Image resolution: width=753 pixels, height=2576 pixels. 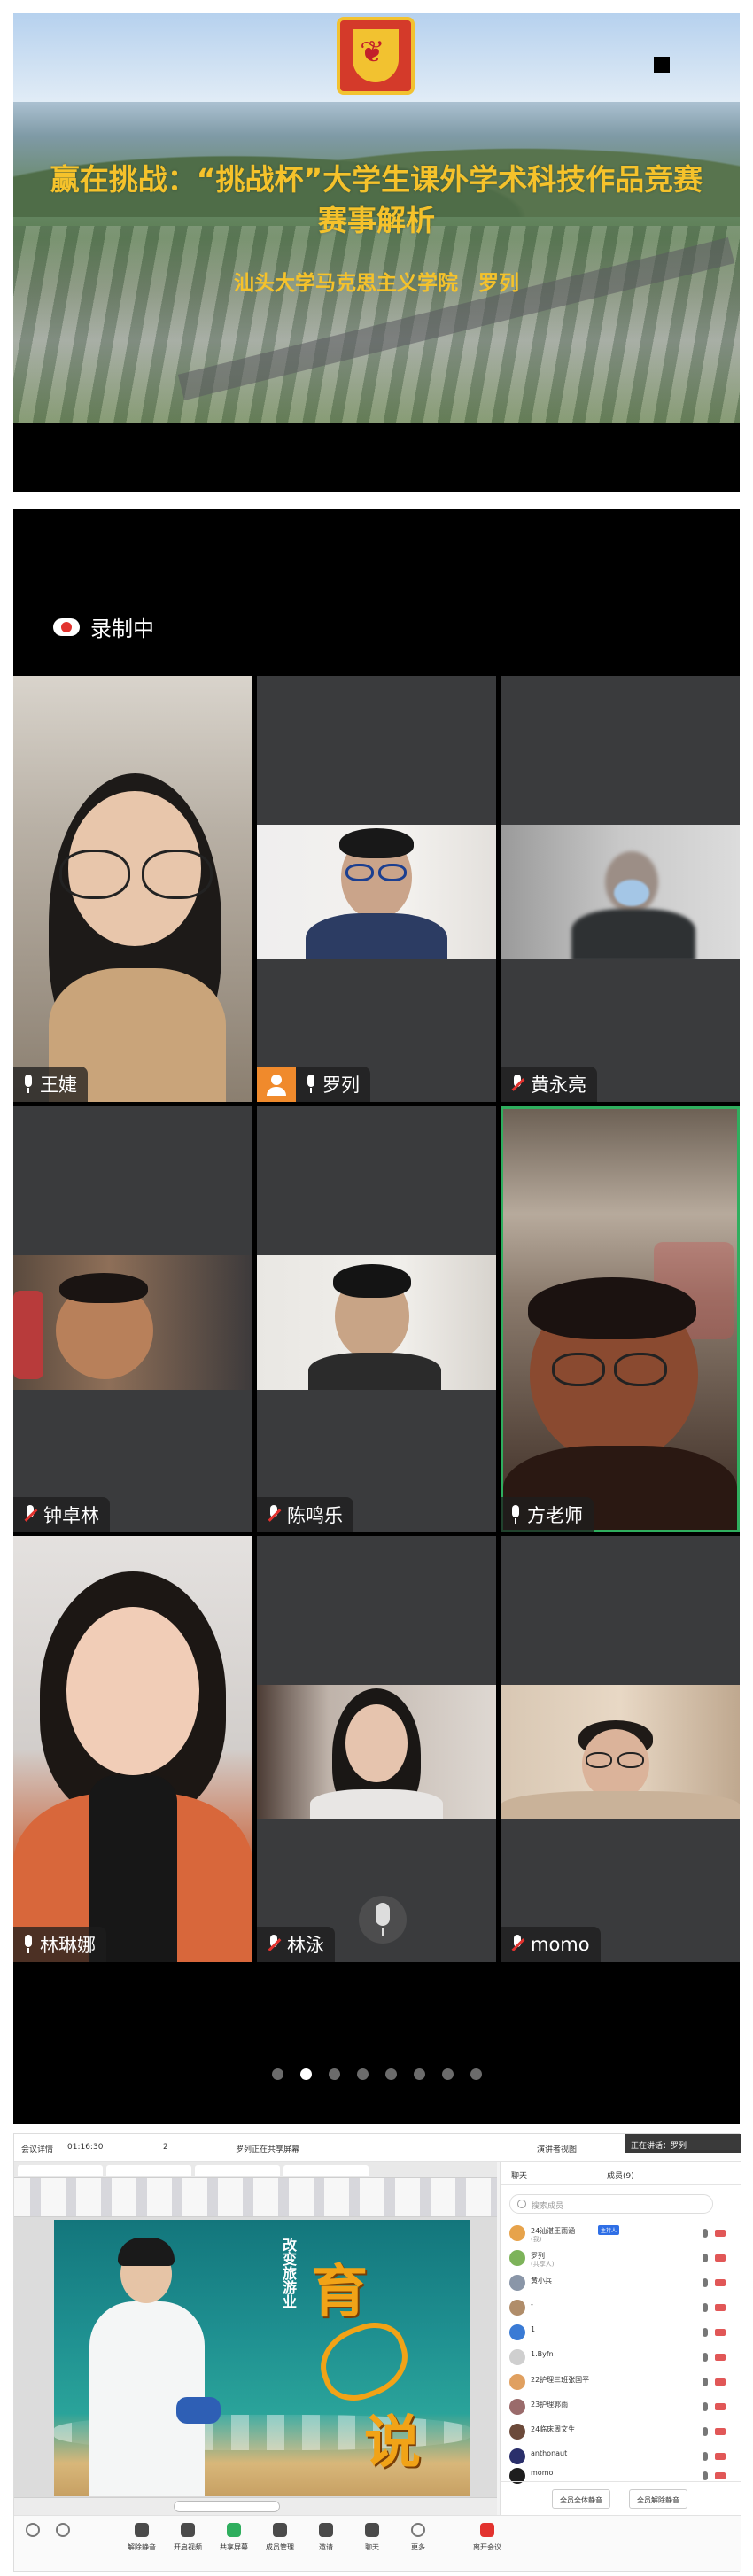 I want to click on member-row: 1.Byfn, so click(x=621, y=2357).